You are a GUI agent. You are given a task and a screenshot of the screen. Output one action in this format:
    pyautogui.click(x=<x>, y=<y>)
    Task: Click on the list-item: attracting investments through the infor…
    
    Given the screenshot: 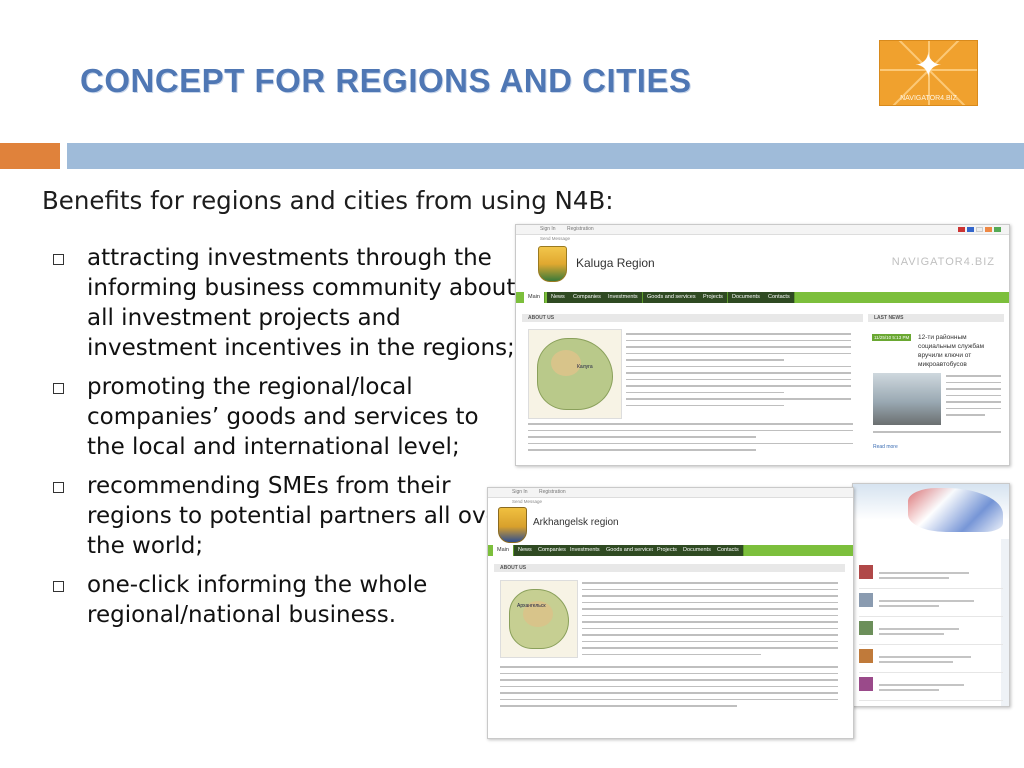 What is the action you would take?
    pyautogui.click(x=283, y=303)
    